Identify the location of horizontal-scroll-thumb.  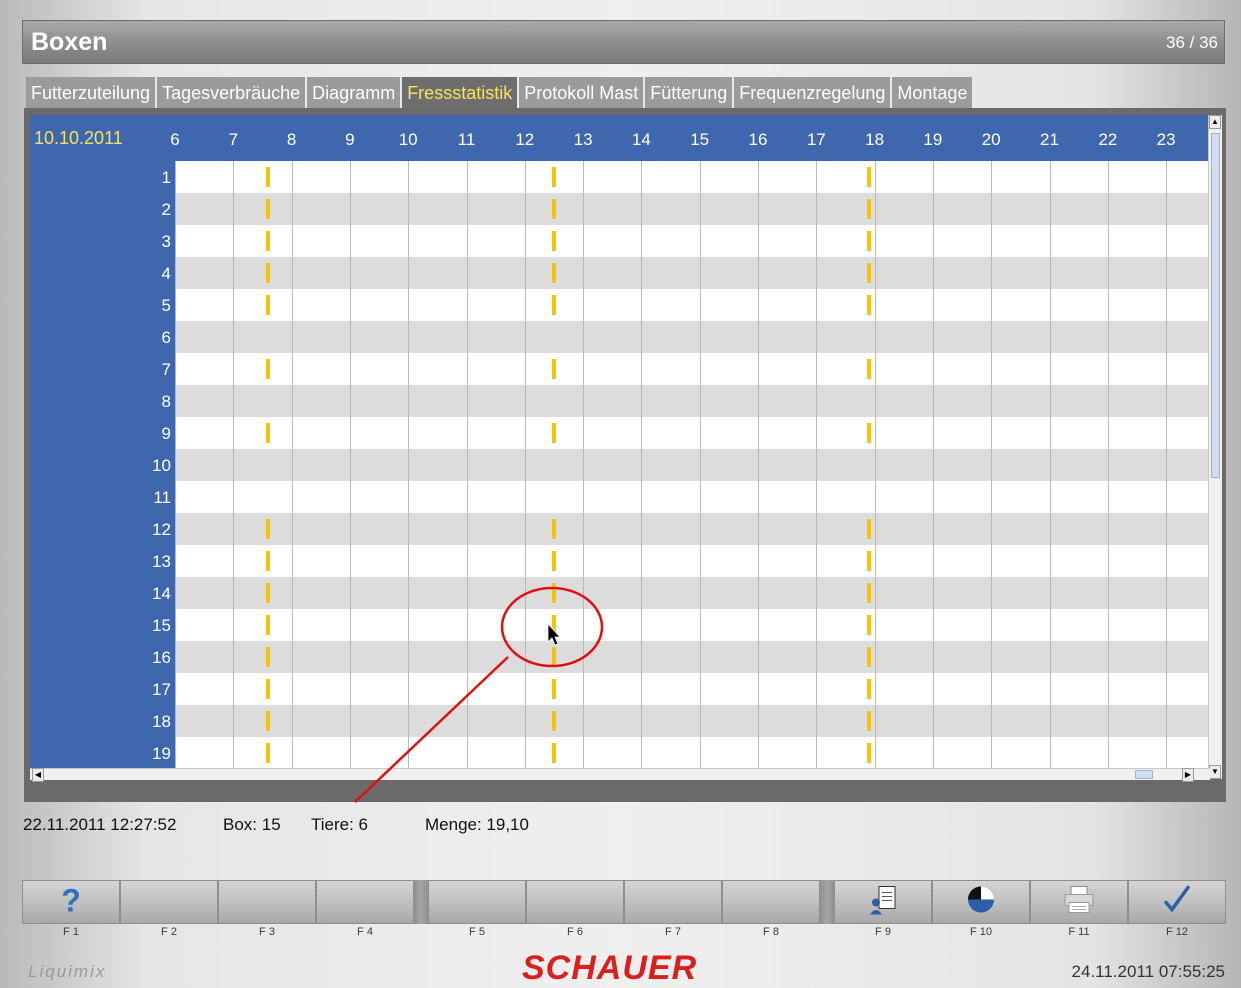
(1144, 774).